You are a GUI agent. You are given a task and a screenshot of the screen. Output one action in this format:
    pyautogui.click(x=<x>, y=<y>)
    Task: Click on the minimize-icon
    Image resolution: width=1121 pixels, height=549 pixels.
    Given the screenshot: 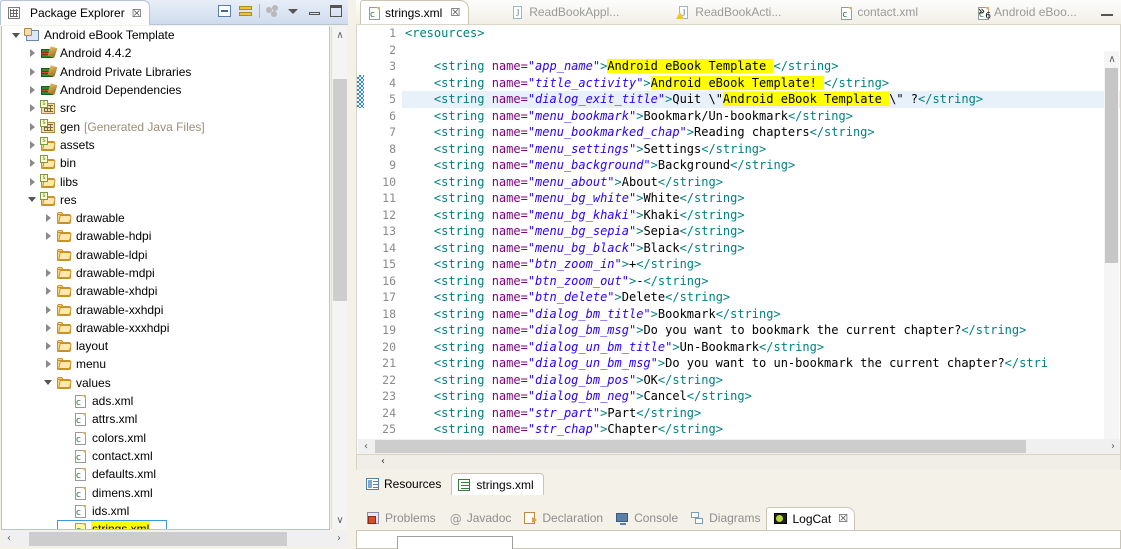 What is the action you would take?
    pyautogui.click(x=315, y=11)
    